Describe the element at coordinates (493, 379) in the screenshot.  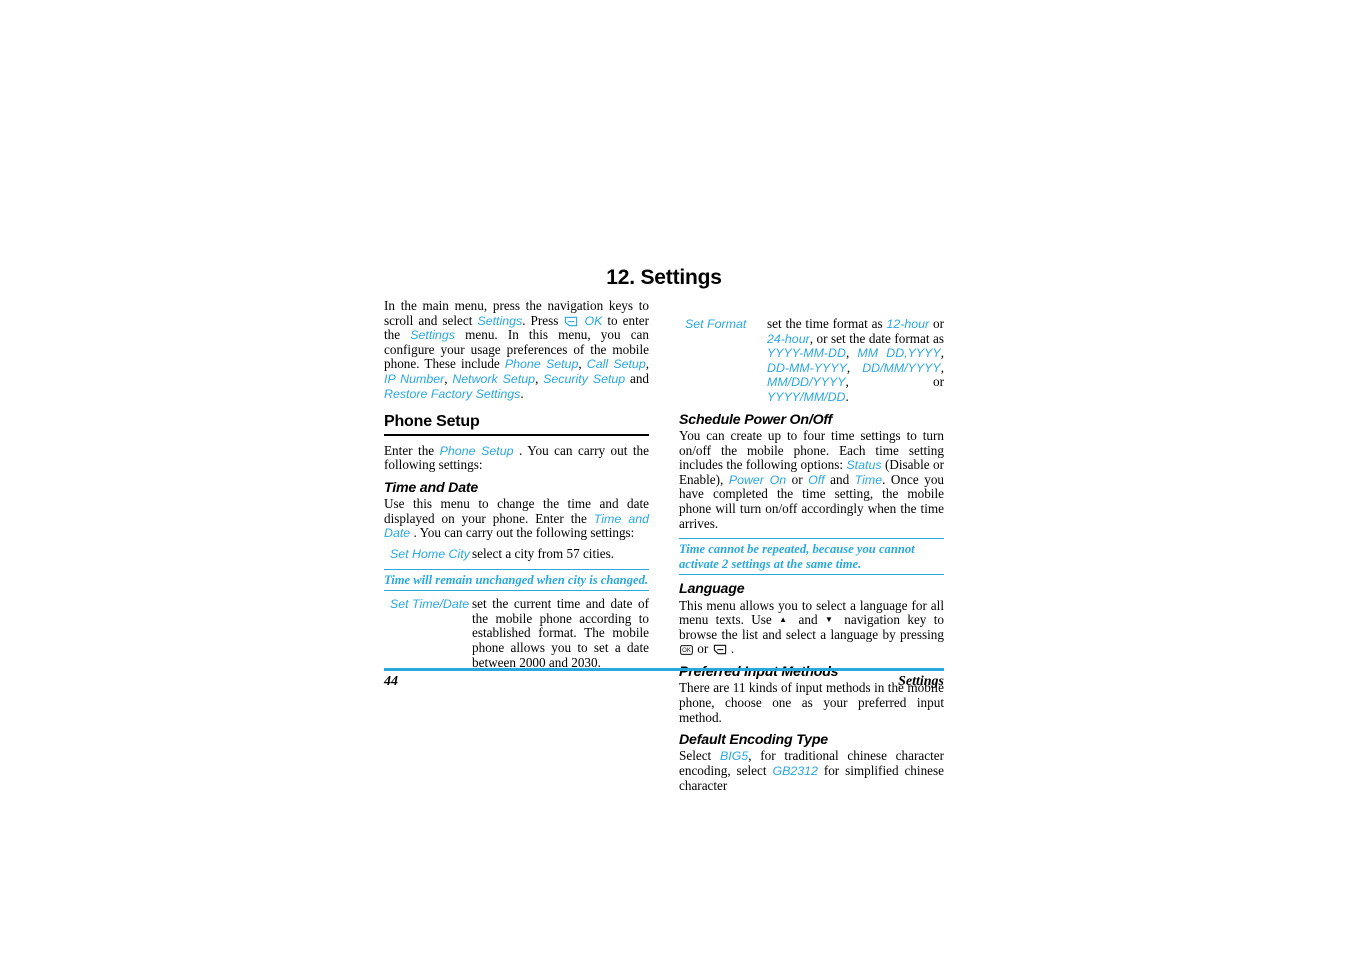
I see `link-network-setup: Network Setup` at that location.